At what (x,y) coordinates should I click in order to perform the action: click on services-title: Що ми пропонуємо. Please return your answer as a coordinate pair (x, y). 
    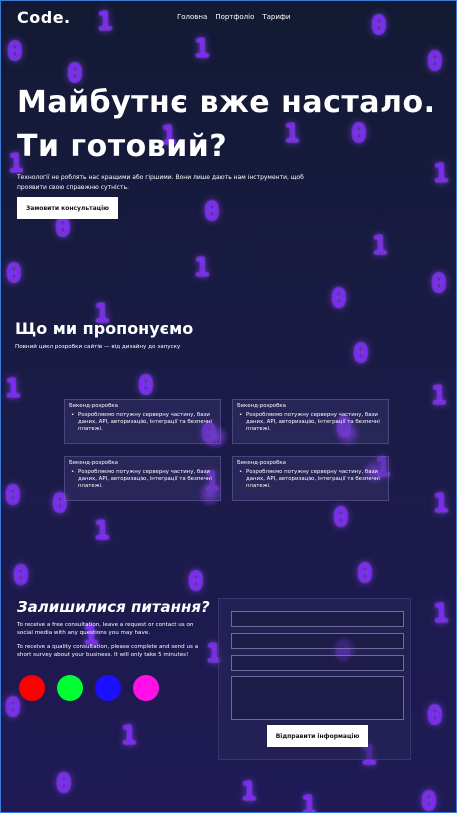
    Looking at the image, I should click on (104, 328).